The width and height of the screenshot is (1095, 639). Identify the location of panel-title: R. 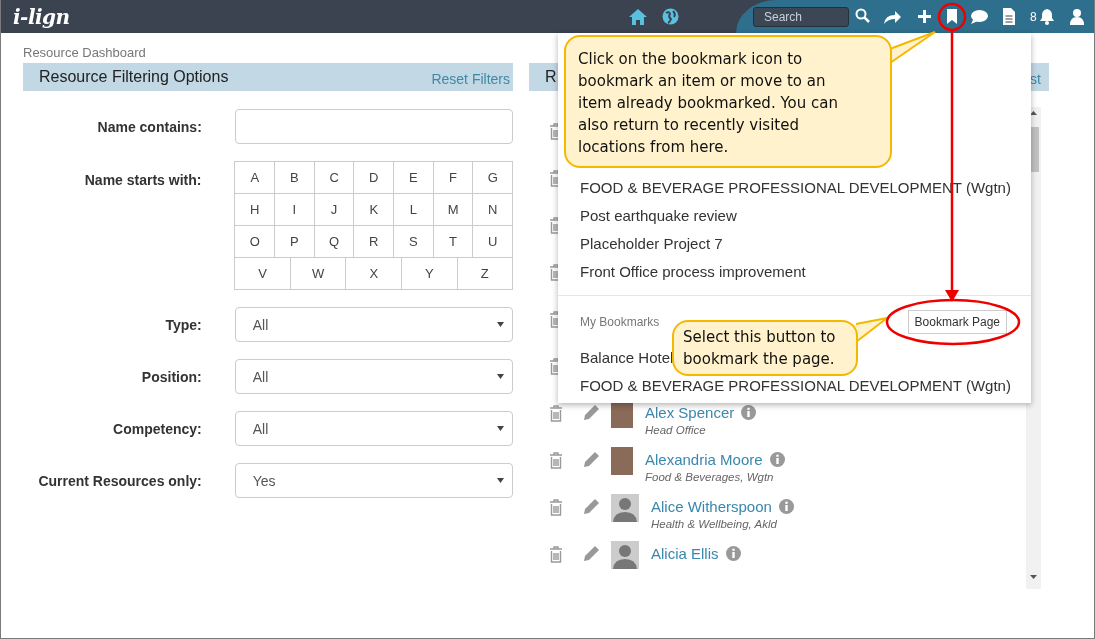
(551, 77).